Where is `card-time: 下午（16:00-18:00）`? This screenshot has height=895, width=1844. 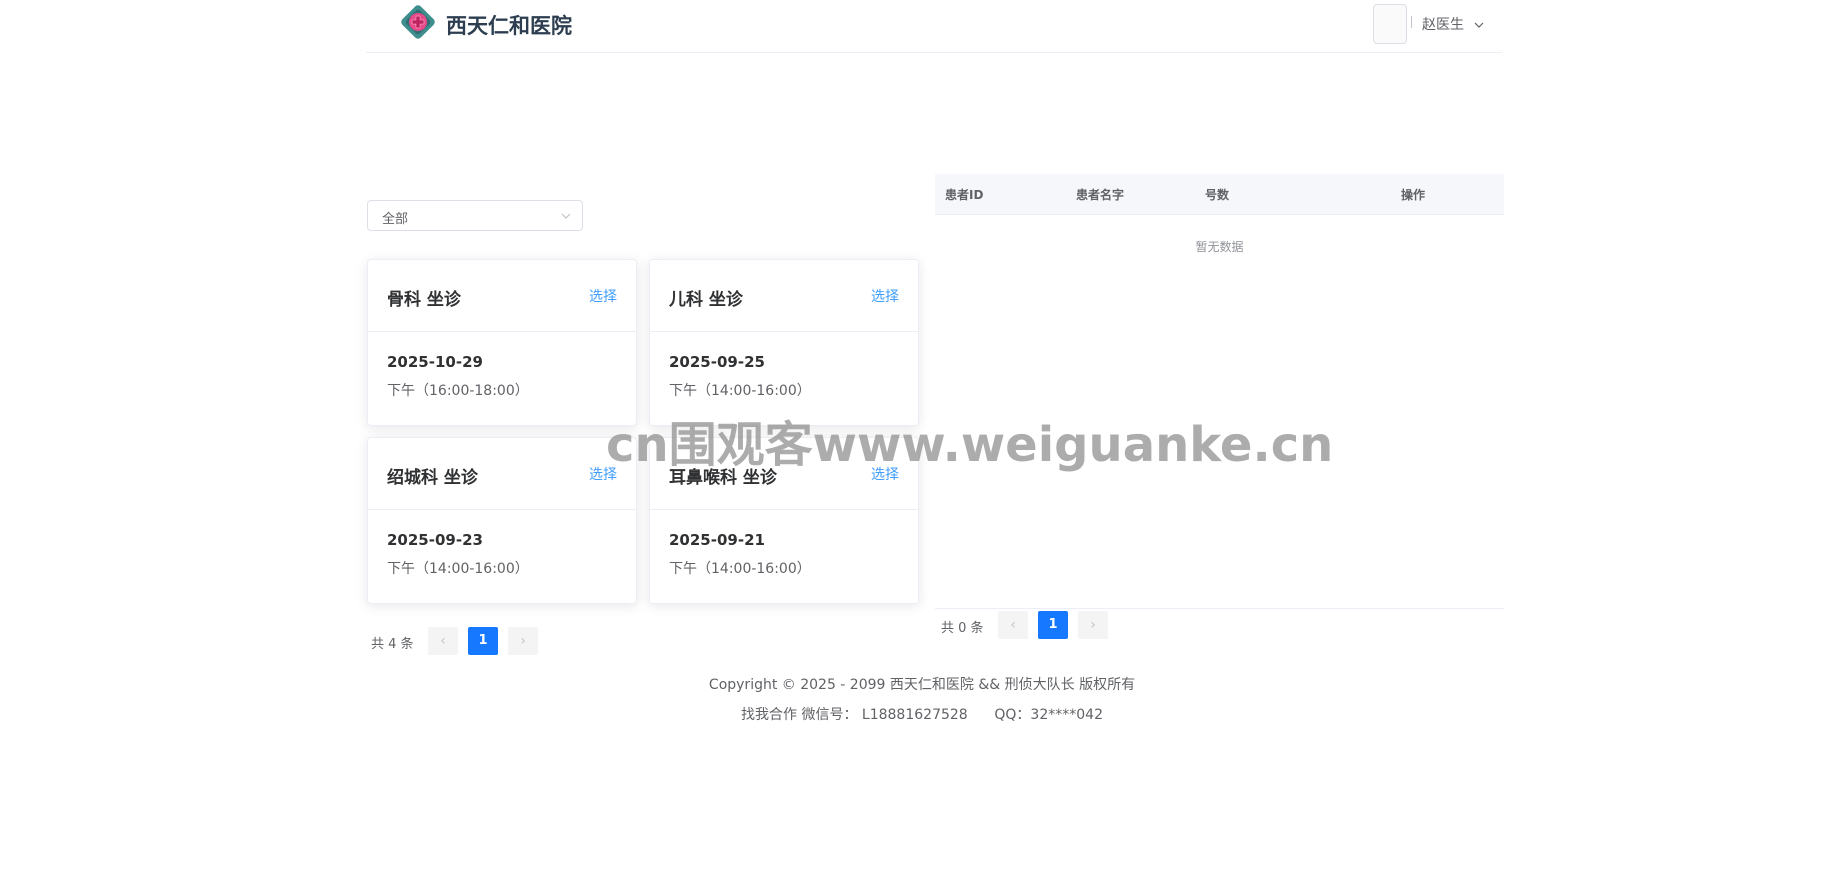
card-time: 下午（16:00-18:00） is located at coordinates (458, 391).